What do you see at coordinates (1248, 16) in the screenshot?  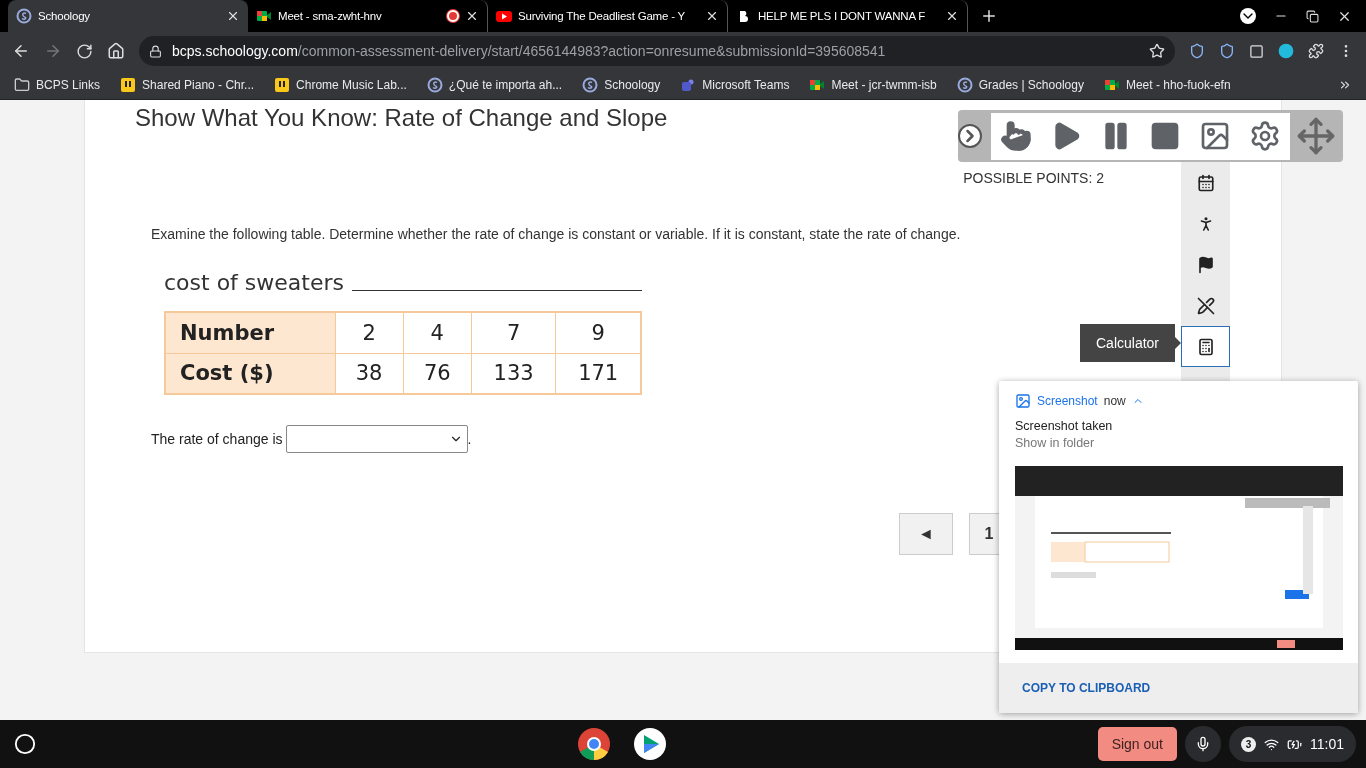 I see `tab-search-icon` at bounding box center [1248, 16].